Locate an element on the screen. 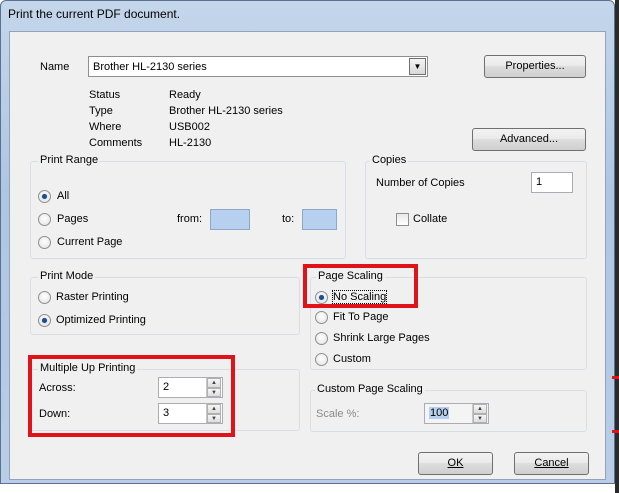 This screenshot has width=619, height=493. number-of-copies-label: Number of Copies is located at coordinates (420, 183).